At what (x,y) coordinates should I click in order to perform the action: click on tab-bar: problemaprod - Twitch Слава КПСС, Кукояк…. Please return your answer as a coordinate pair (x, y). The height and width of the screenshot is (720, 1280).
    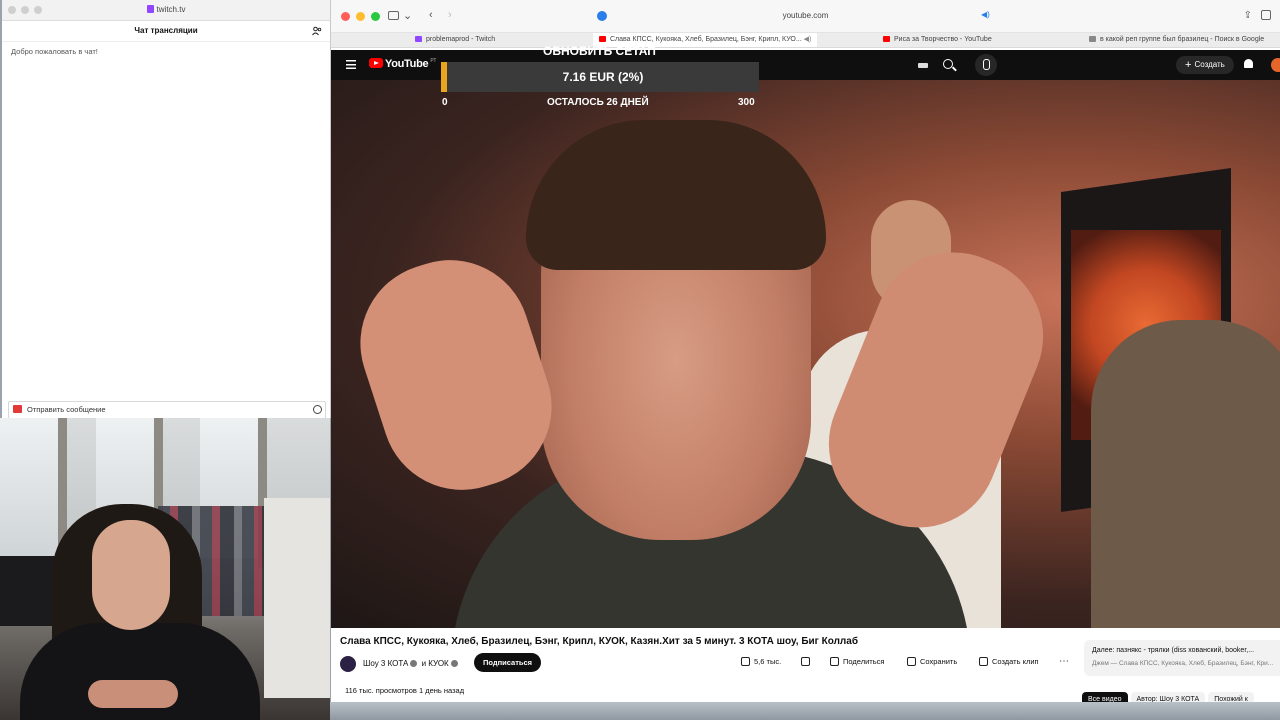
    Looking at the image, I should click on (805, 40).